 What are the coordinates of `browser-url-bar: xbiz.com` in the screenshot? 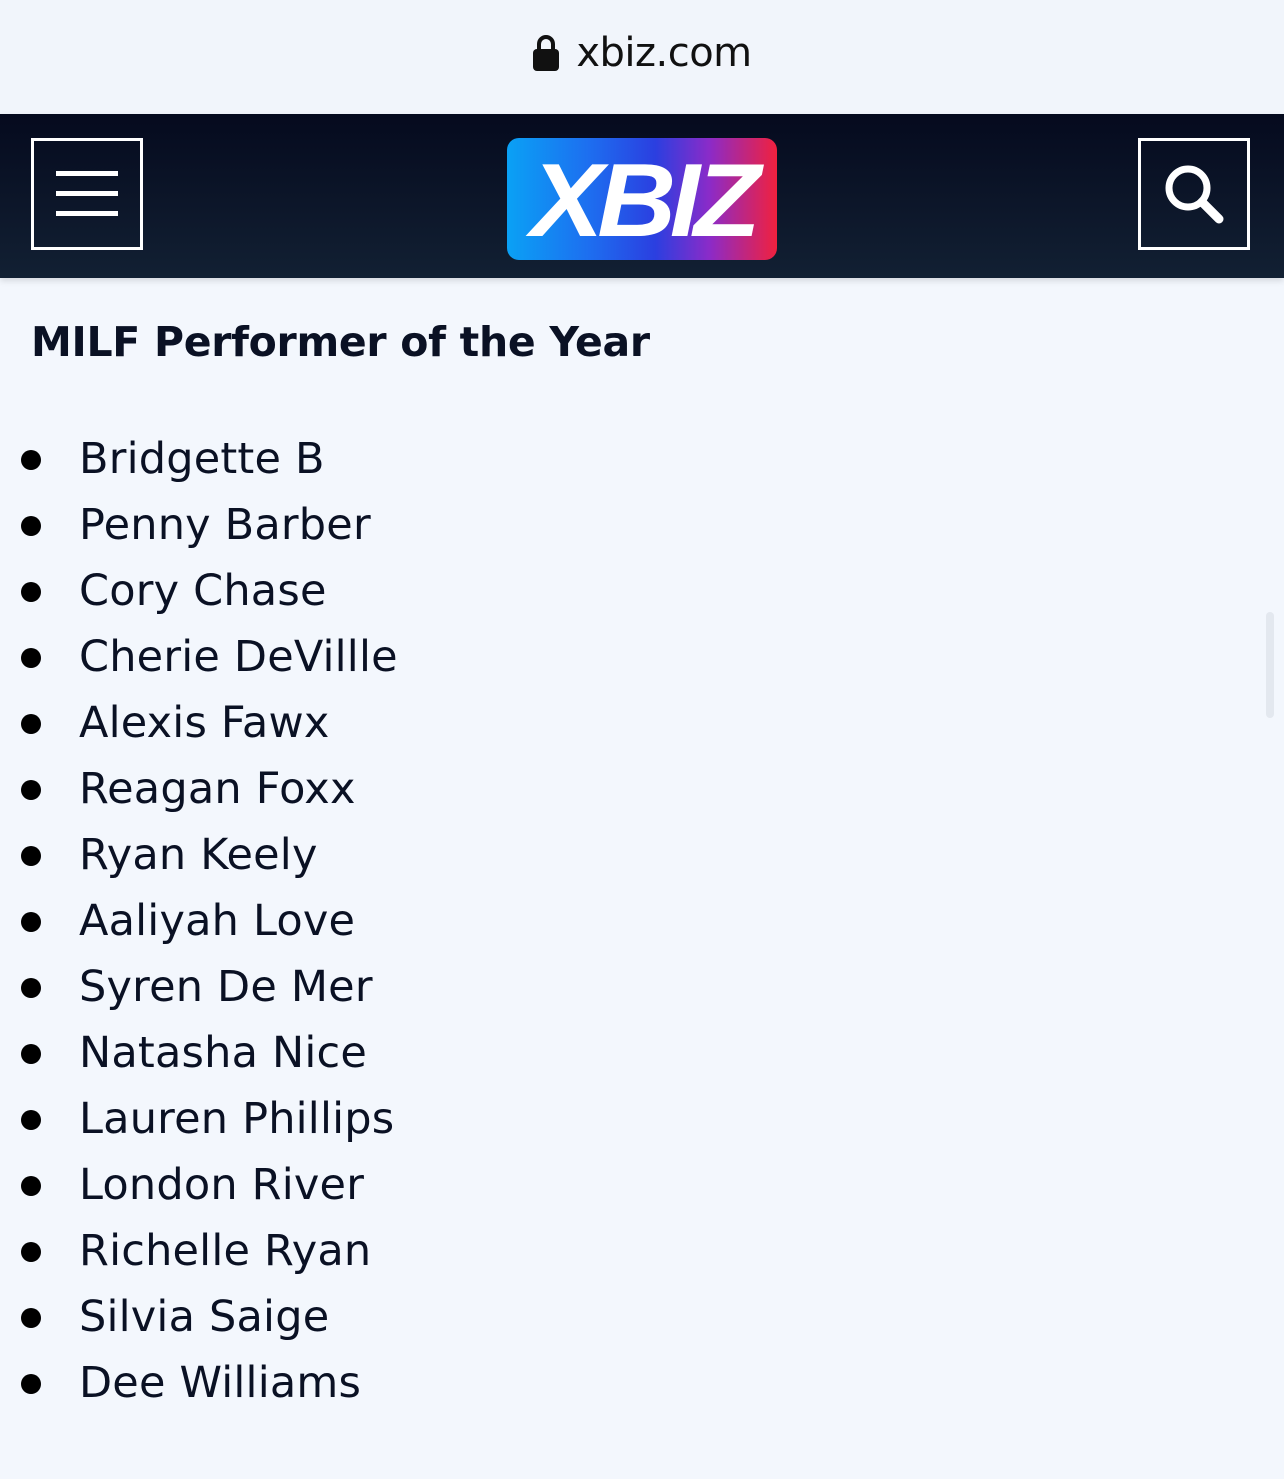 It's located at (642, 57).